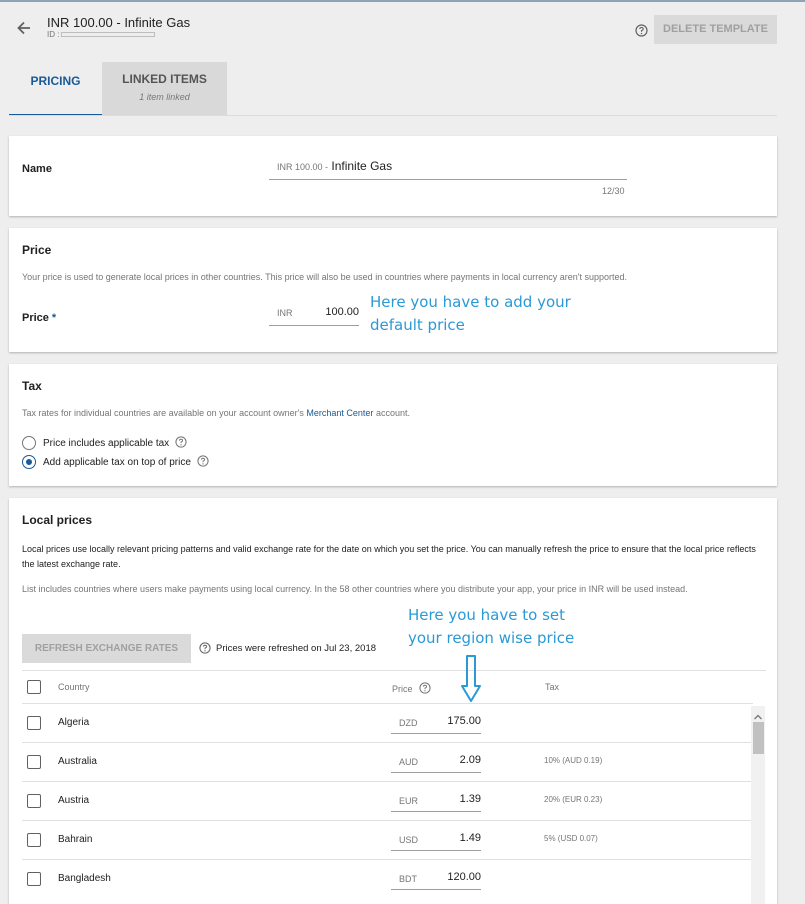 The height and width of the screenshot is (904, 805). Describe the element at coordinates (387, 722) in the screenshot. I see `table-row: Algeria DZD 175.00` at that location.